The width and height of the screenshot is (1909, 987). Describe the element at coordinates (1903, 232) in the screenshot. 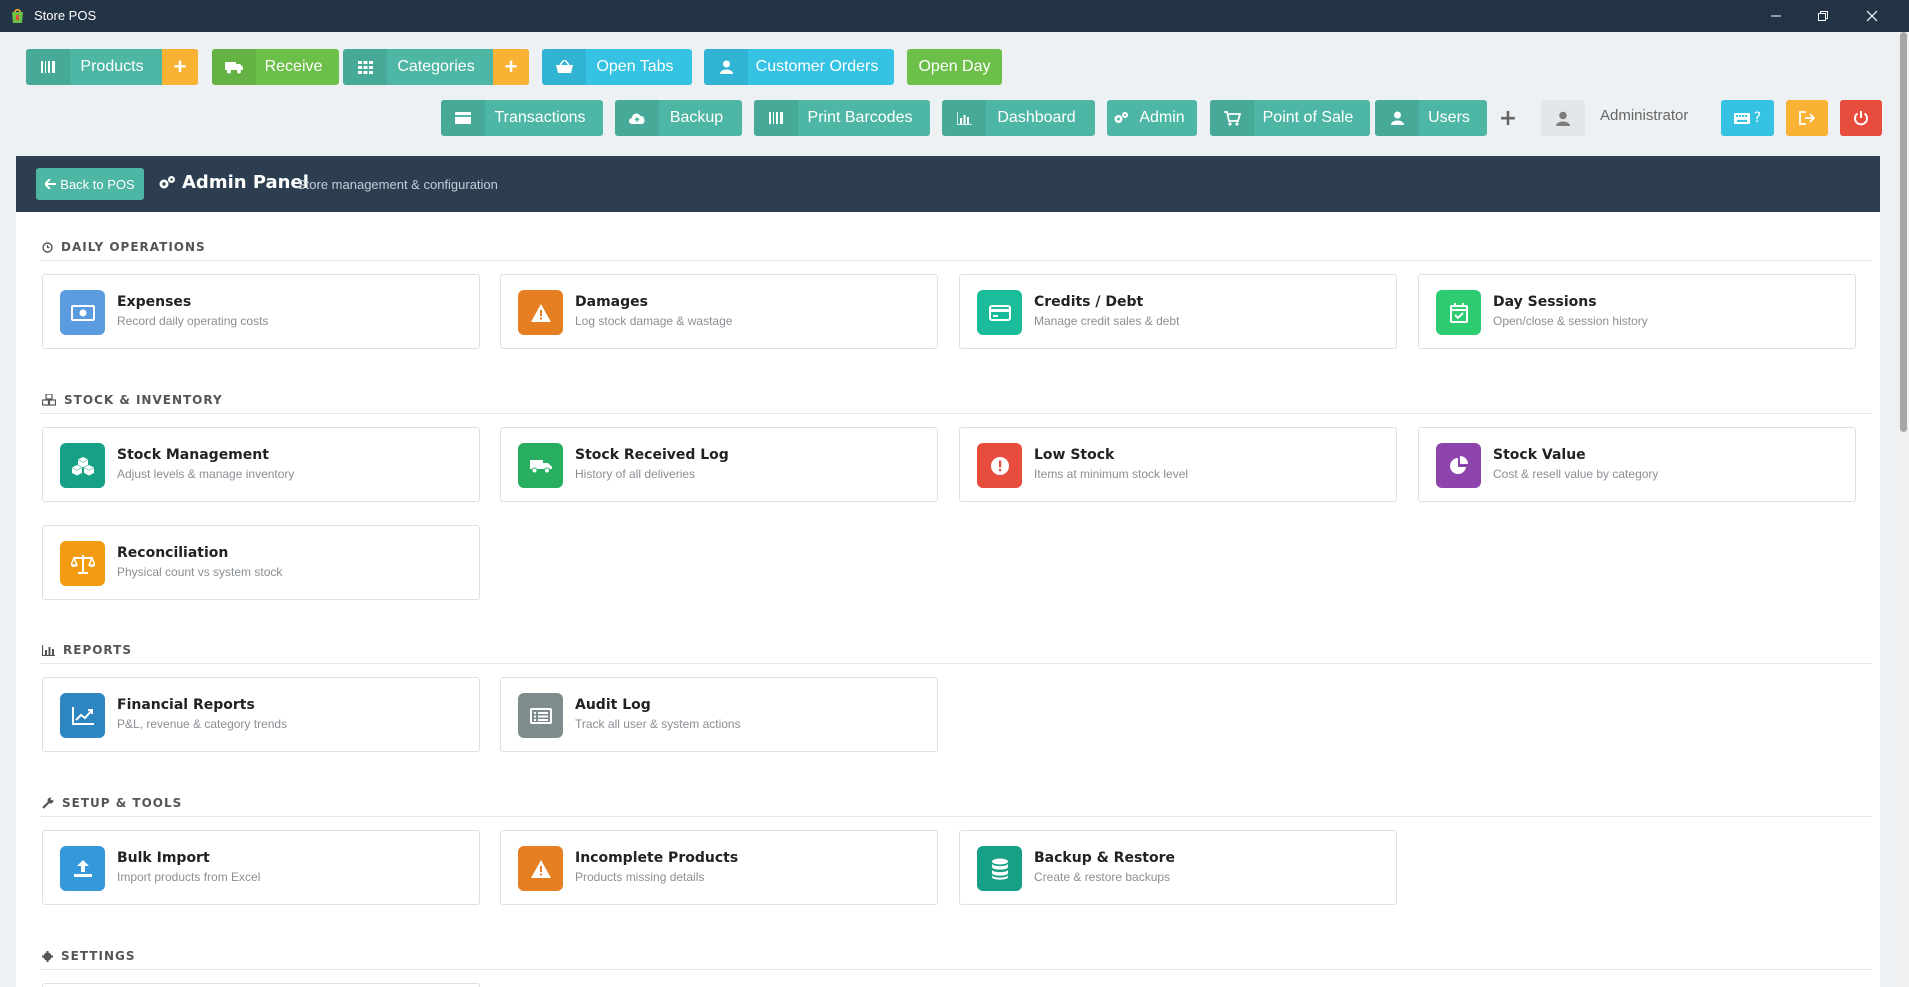

I see `scrollbar-thumb` at that location.